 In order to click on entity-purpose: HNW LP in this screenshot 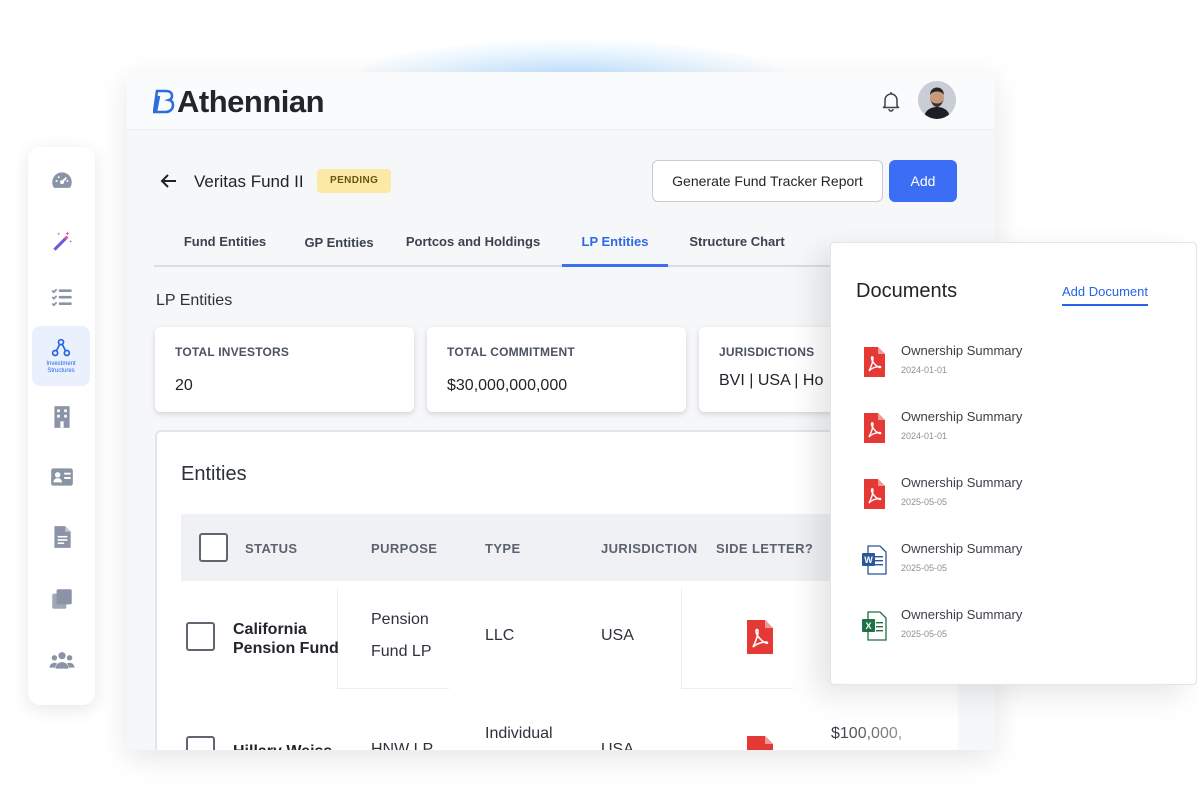, I will do `click(402, 745)`.